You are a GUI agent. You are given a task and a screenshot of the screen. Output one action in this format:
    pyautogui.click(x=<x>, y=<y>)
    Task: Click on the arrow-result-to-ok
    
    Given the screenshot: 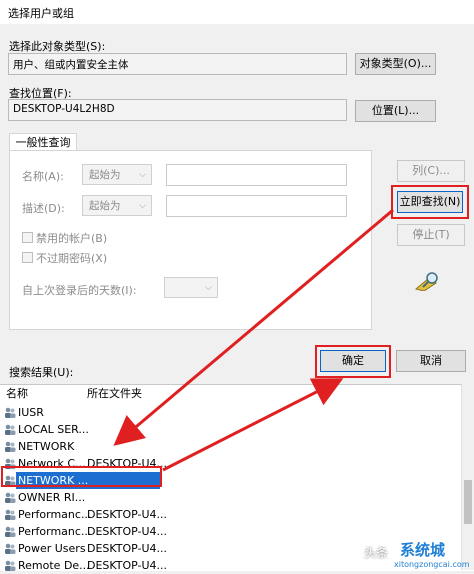 What is the action you would take?
    pyautogui.click(x=253, y=425)
    